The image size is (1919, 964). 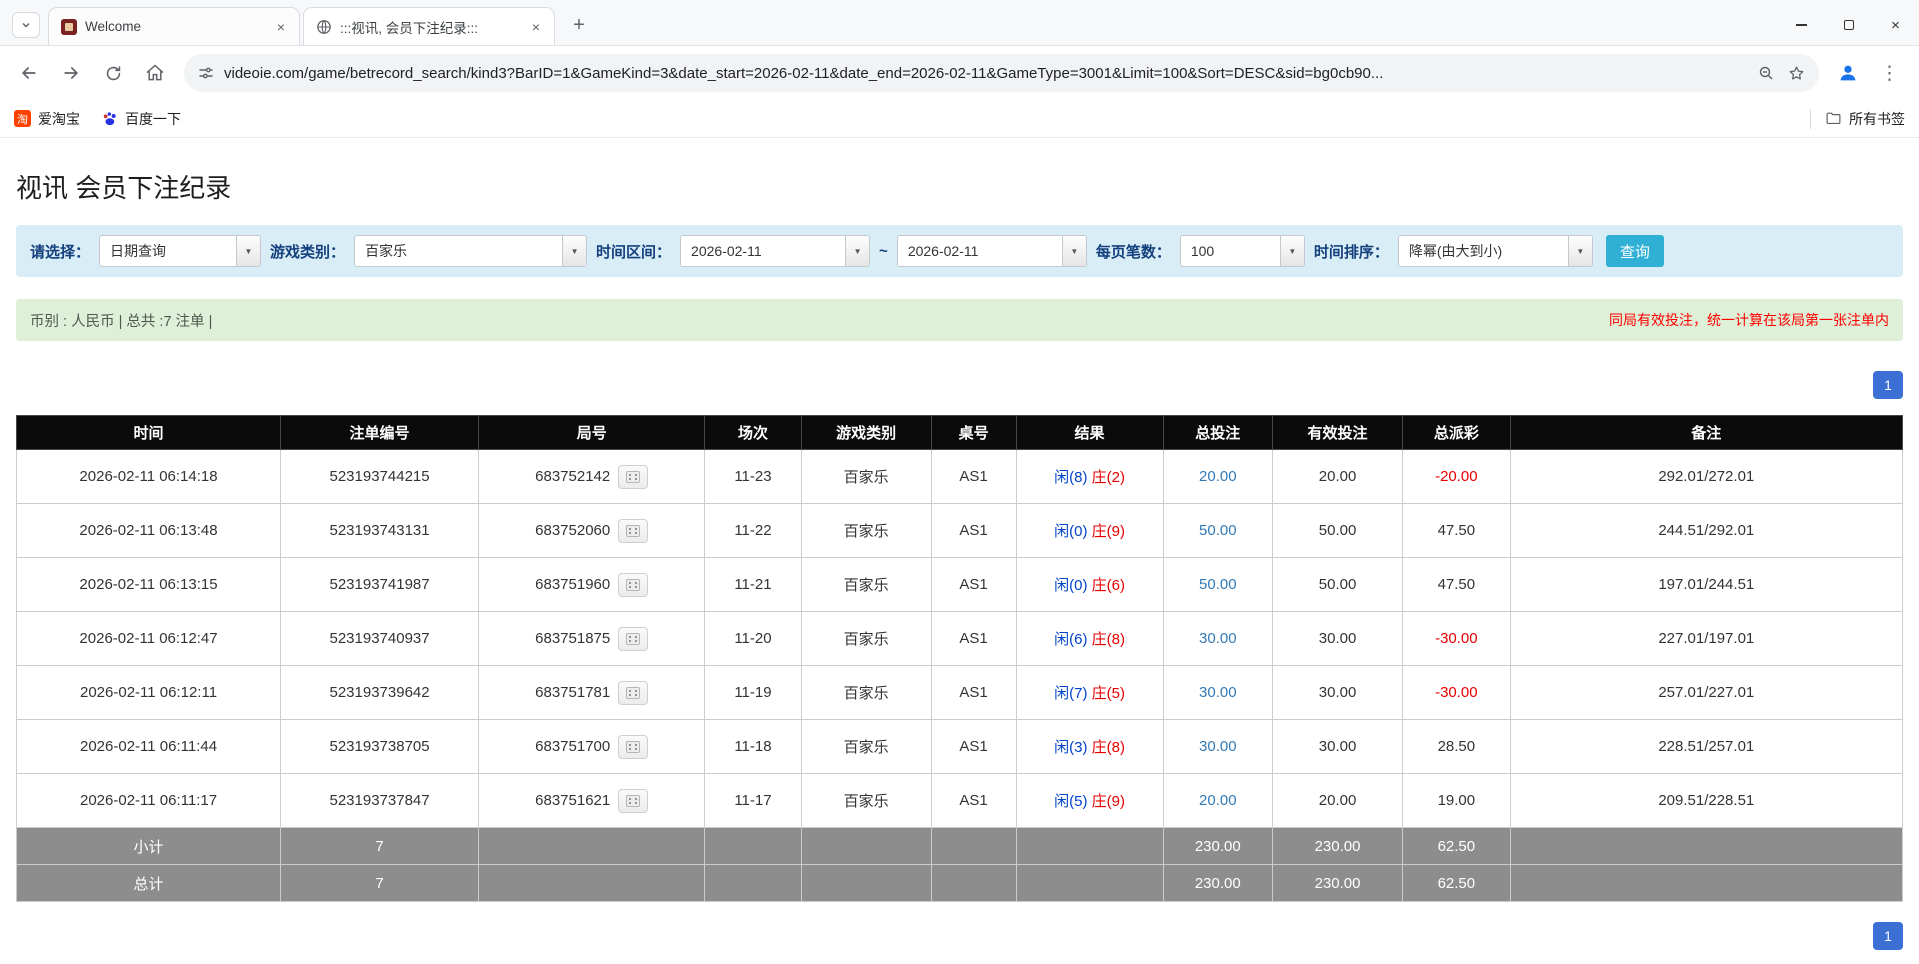 I want to click on tab-welcome: Welcome ×, so click(x=174, y=26).